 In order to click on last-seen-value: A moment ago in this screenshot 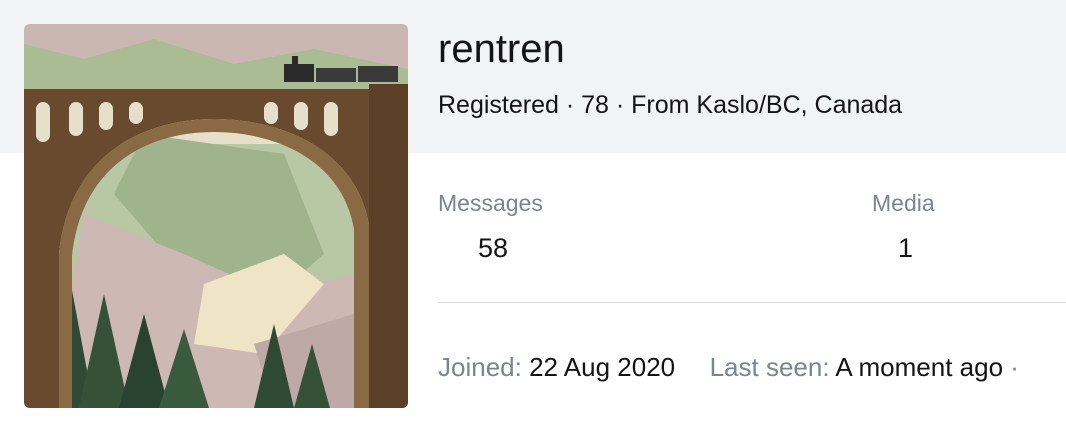, I will do `click(919, 367)`.